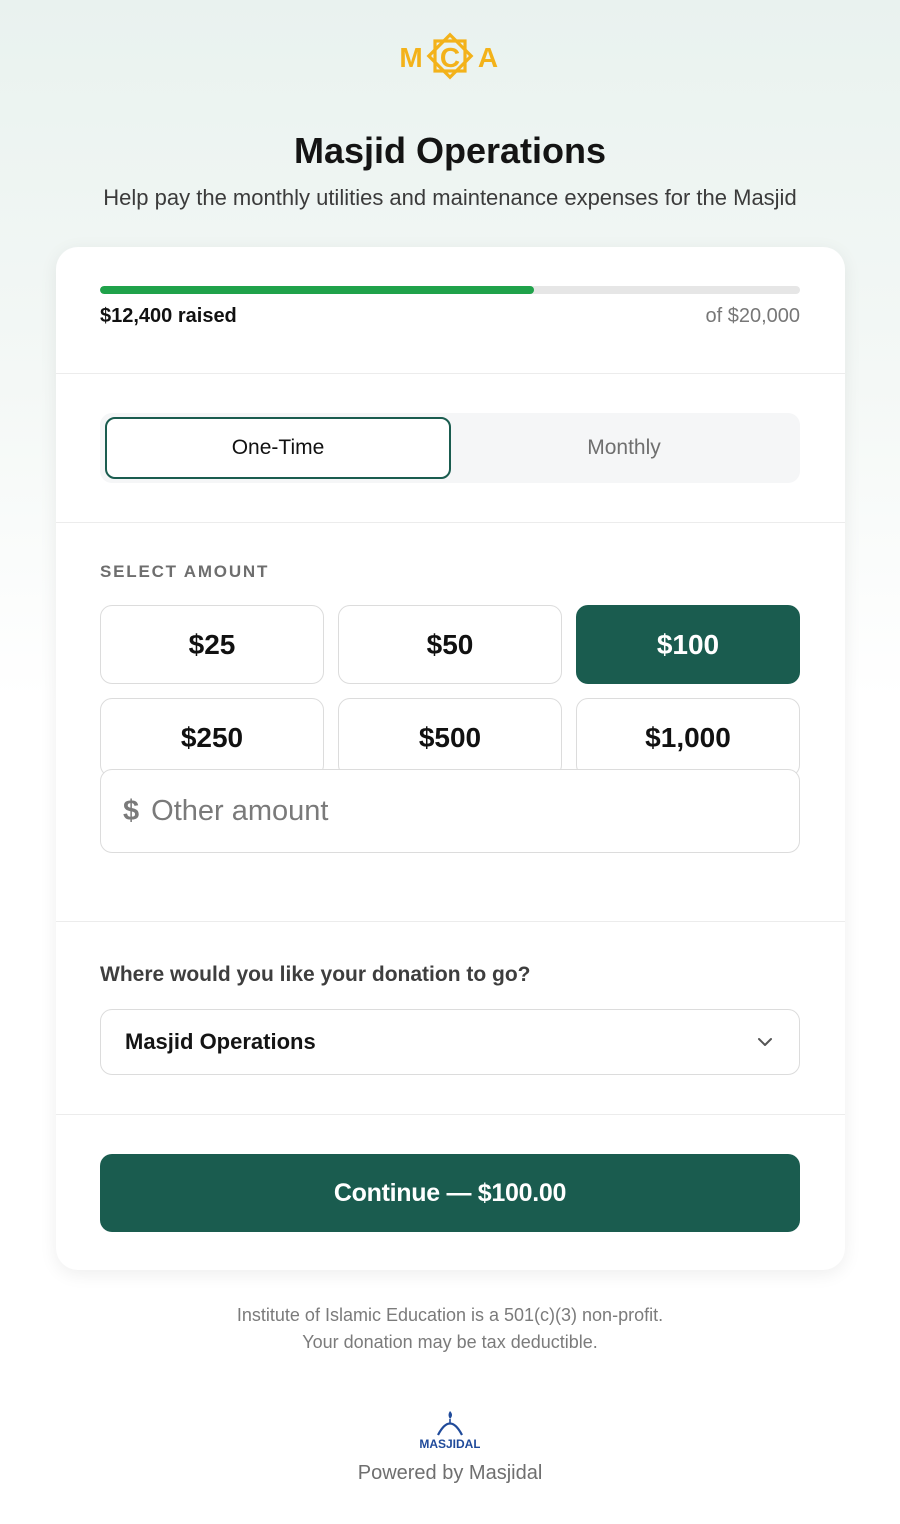  What do you see at coordinates (450, 150) in the screenshot?
I see `page-title: Masjid Operations` at bounding box center [450, 150].